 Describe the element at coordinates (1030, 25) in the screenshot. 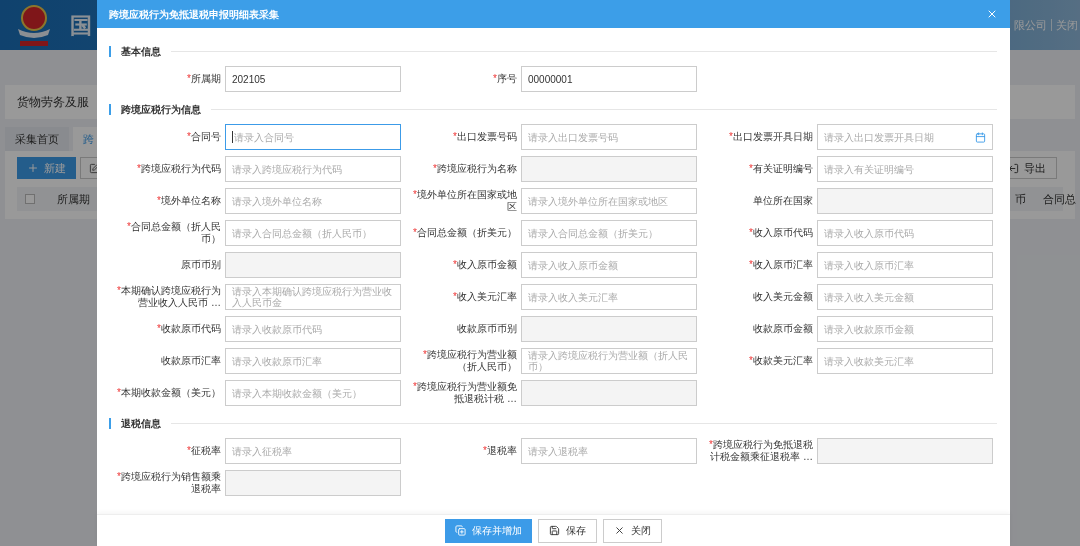

I see `company-name: 限公司` at that location.